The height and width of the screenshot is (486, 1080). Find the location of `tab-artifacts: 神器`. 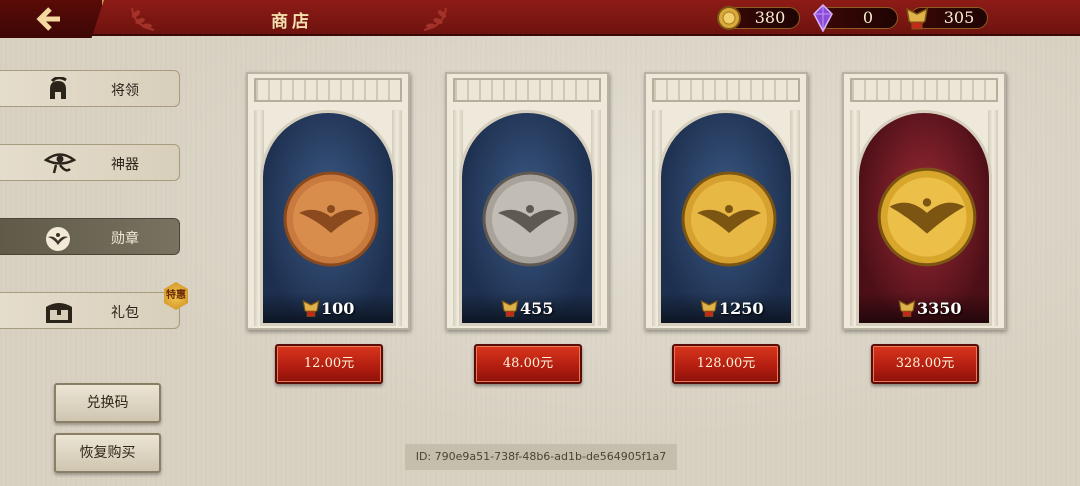

tab-artifacts: 神器 is located at coordinates (90, 162).